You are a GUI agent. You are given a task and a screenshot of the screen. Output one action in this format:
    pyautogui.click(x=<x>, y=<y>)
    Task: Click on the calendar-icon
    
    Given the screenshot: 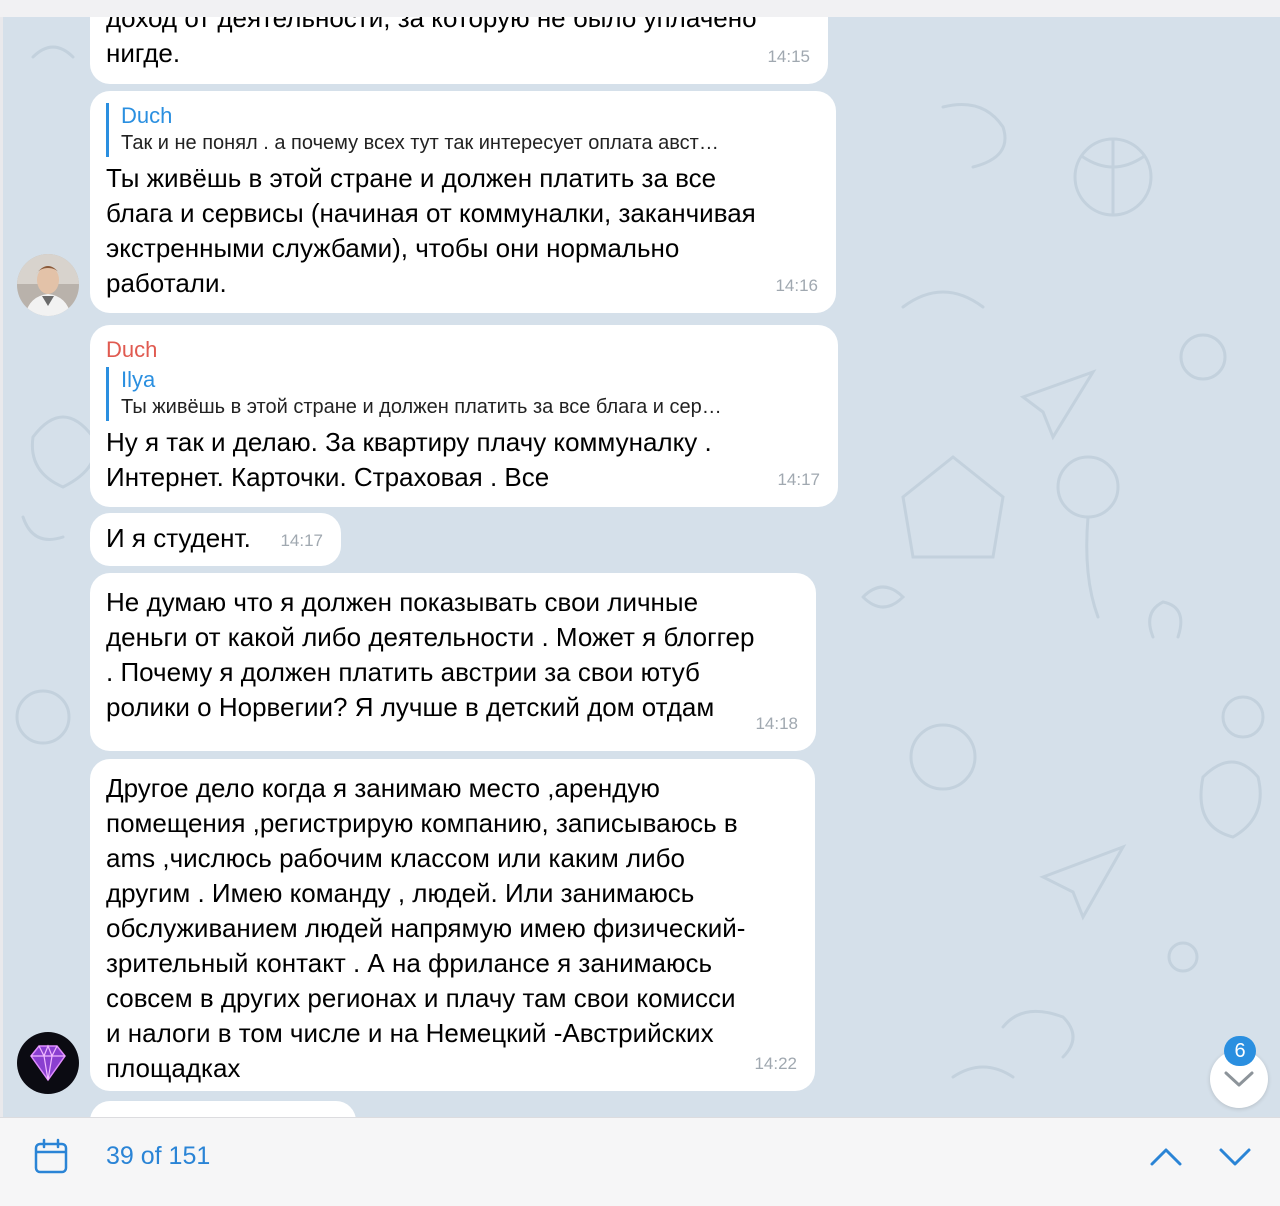 What is the action you would take?
    pyautogui.click(x=51, y=1156)
    